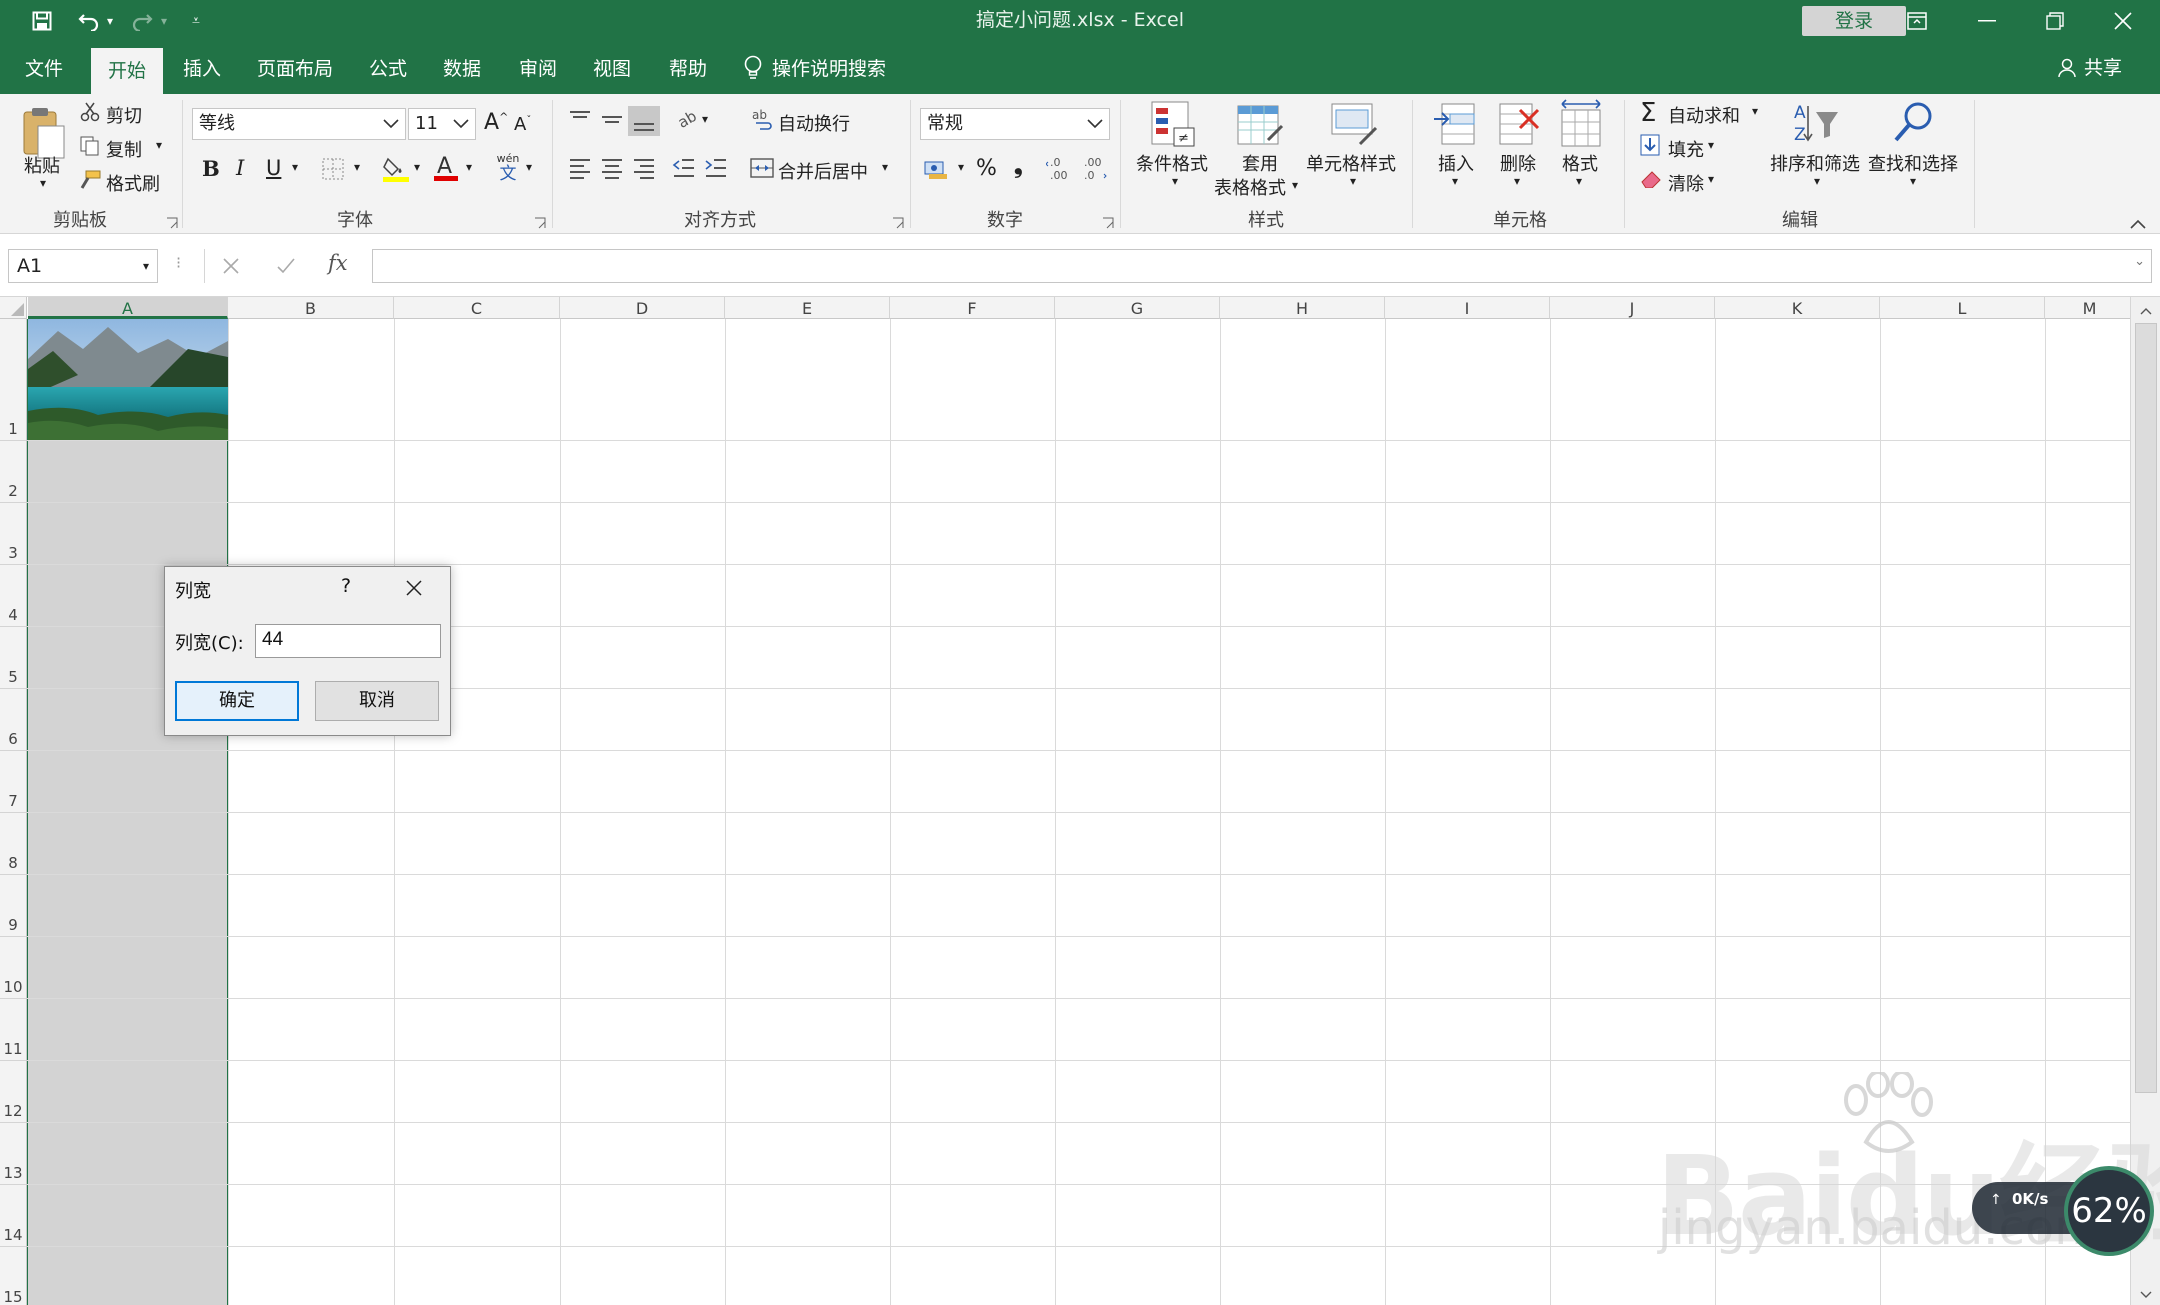 This screenshot has width=2160, height=1305. I want to click on number-launcher-icon, so click(1108, 221).